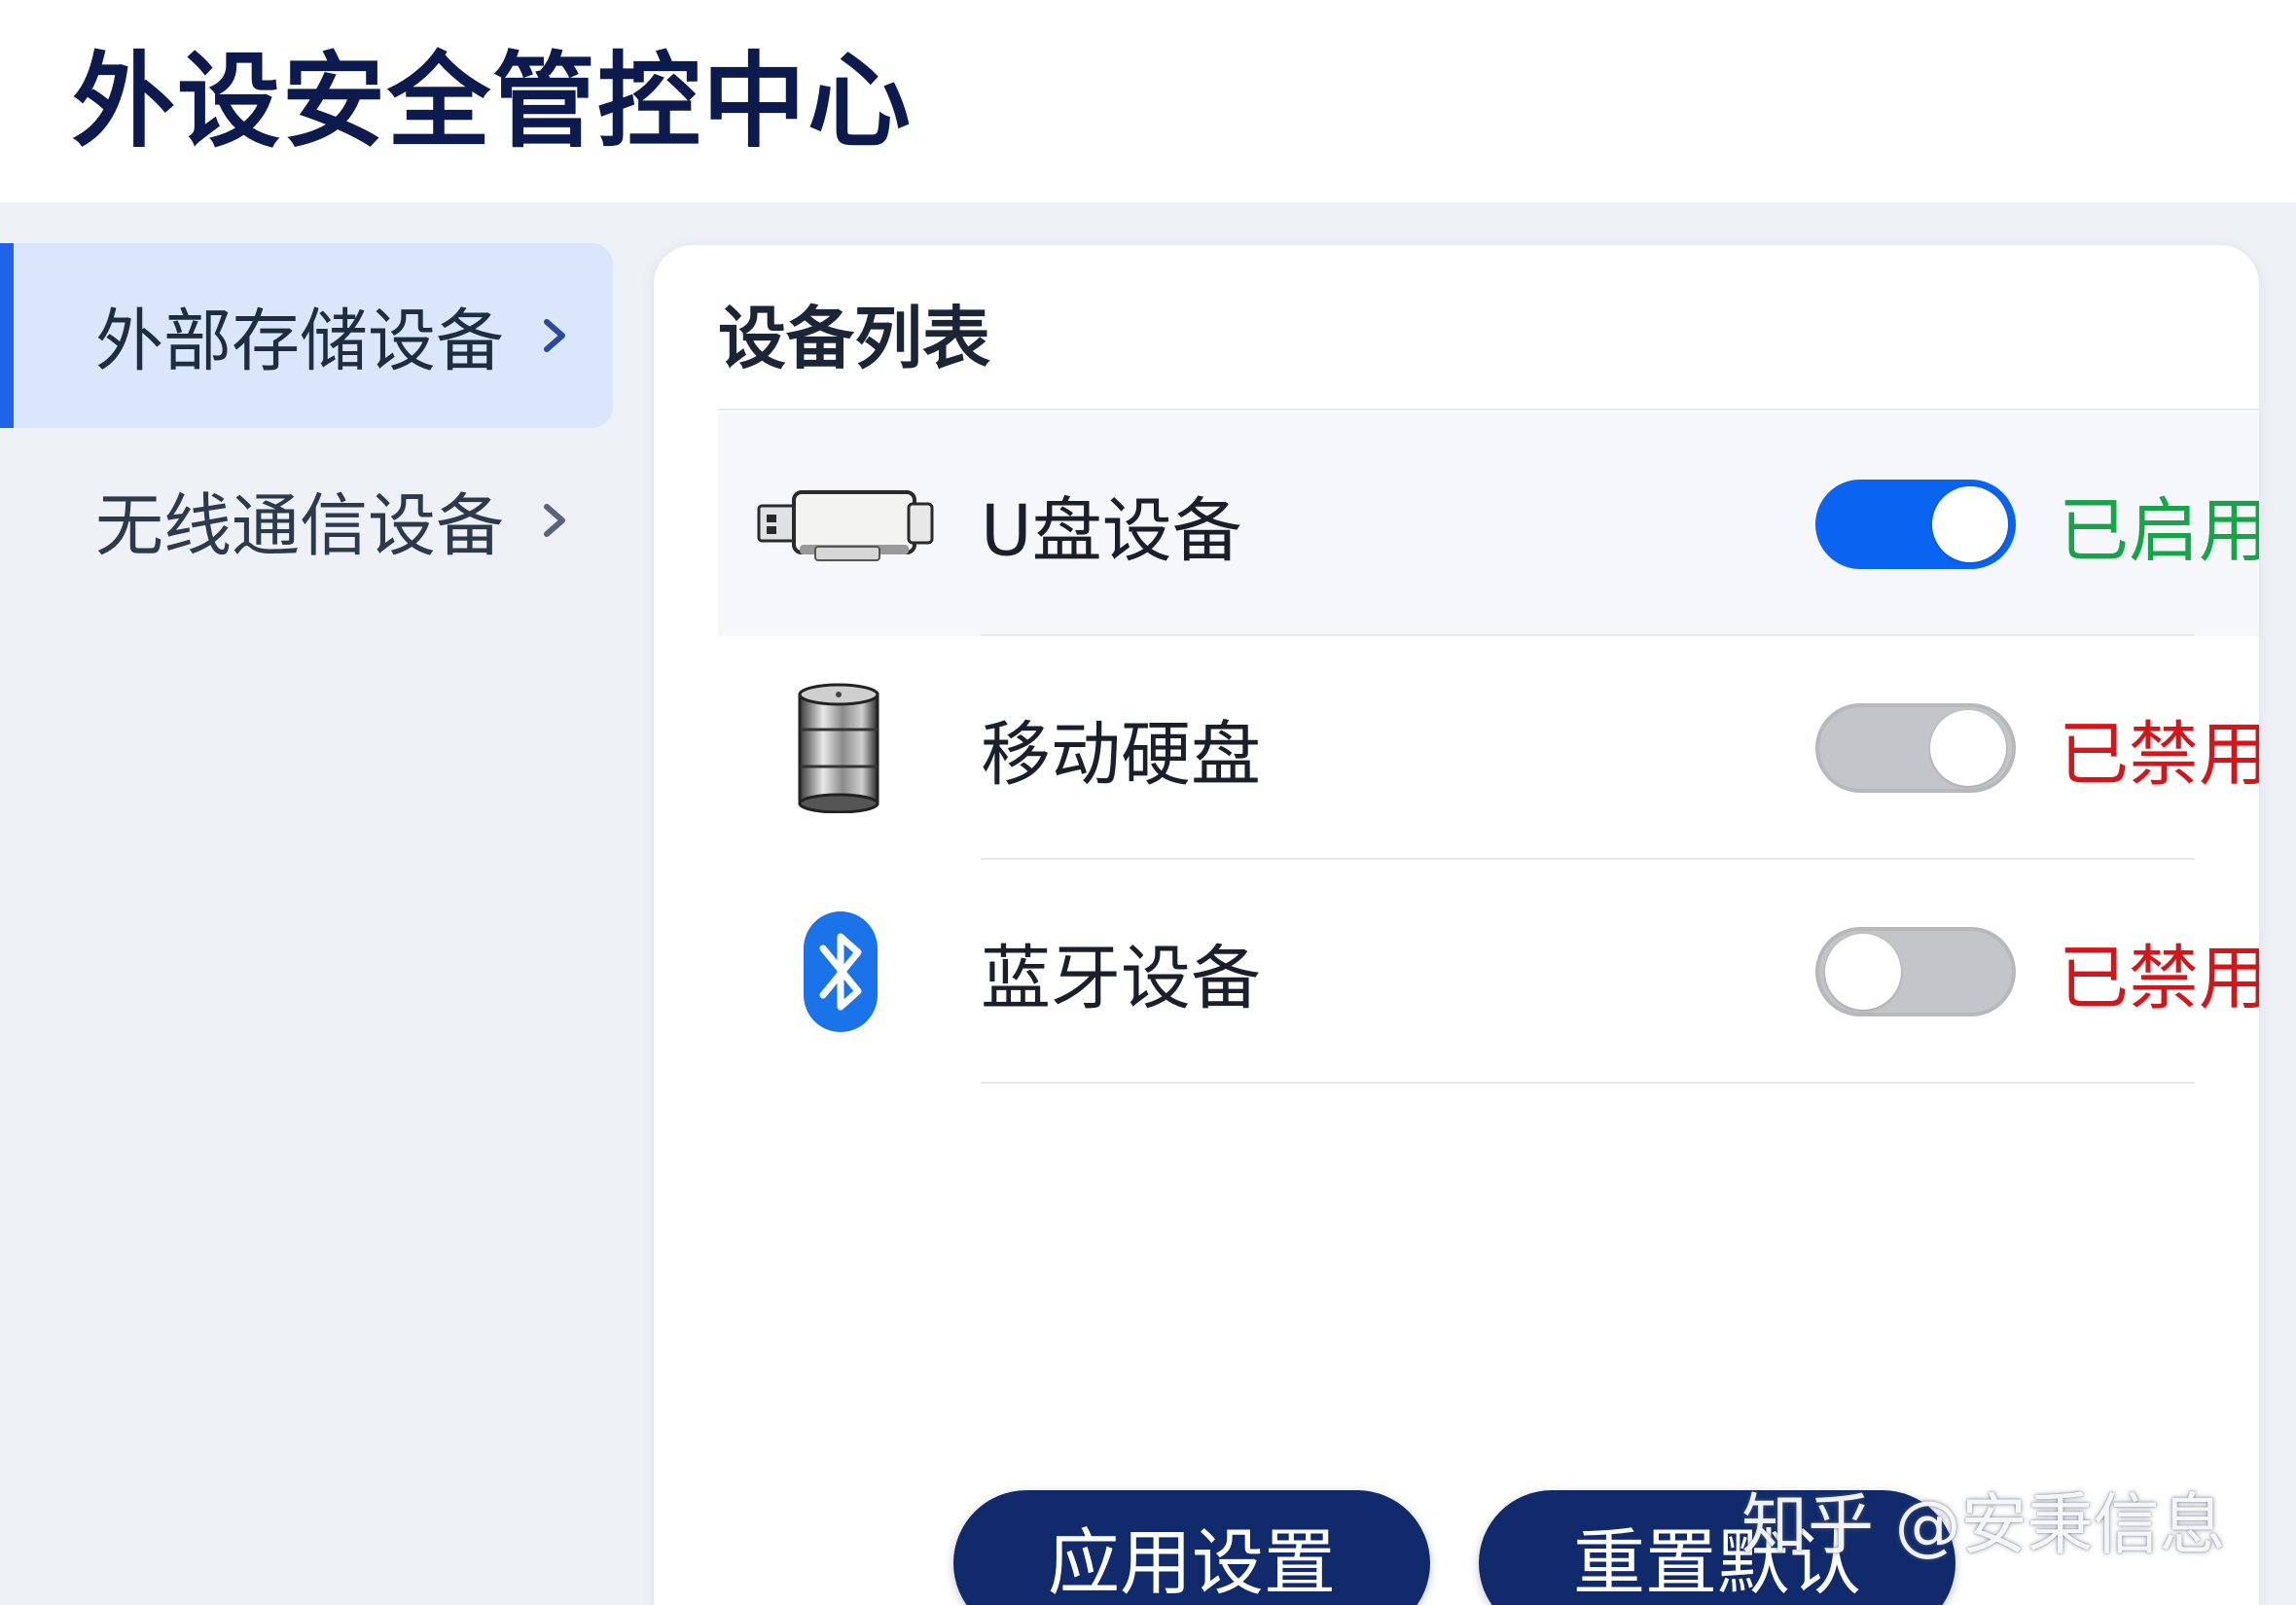  Describe the element at coordinates (1915, 748) in the screenshot. I see `hard-disk-toggle` at that location.